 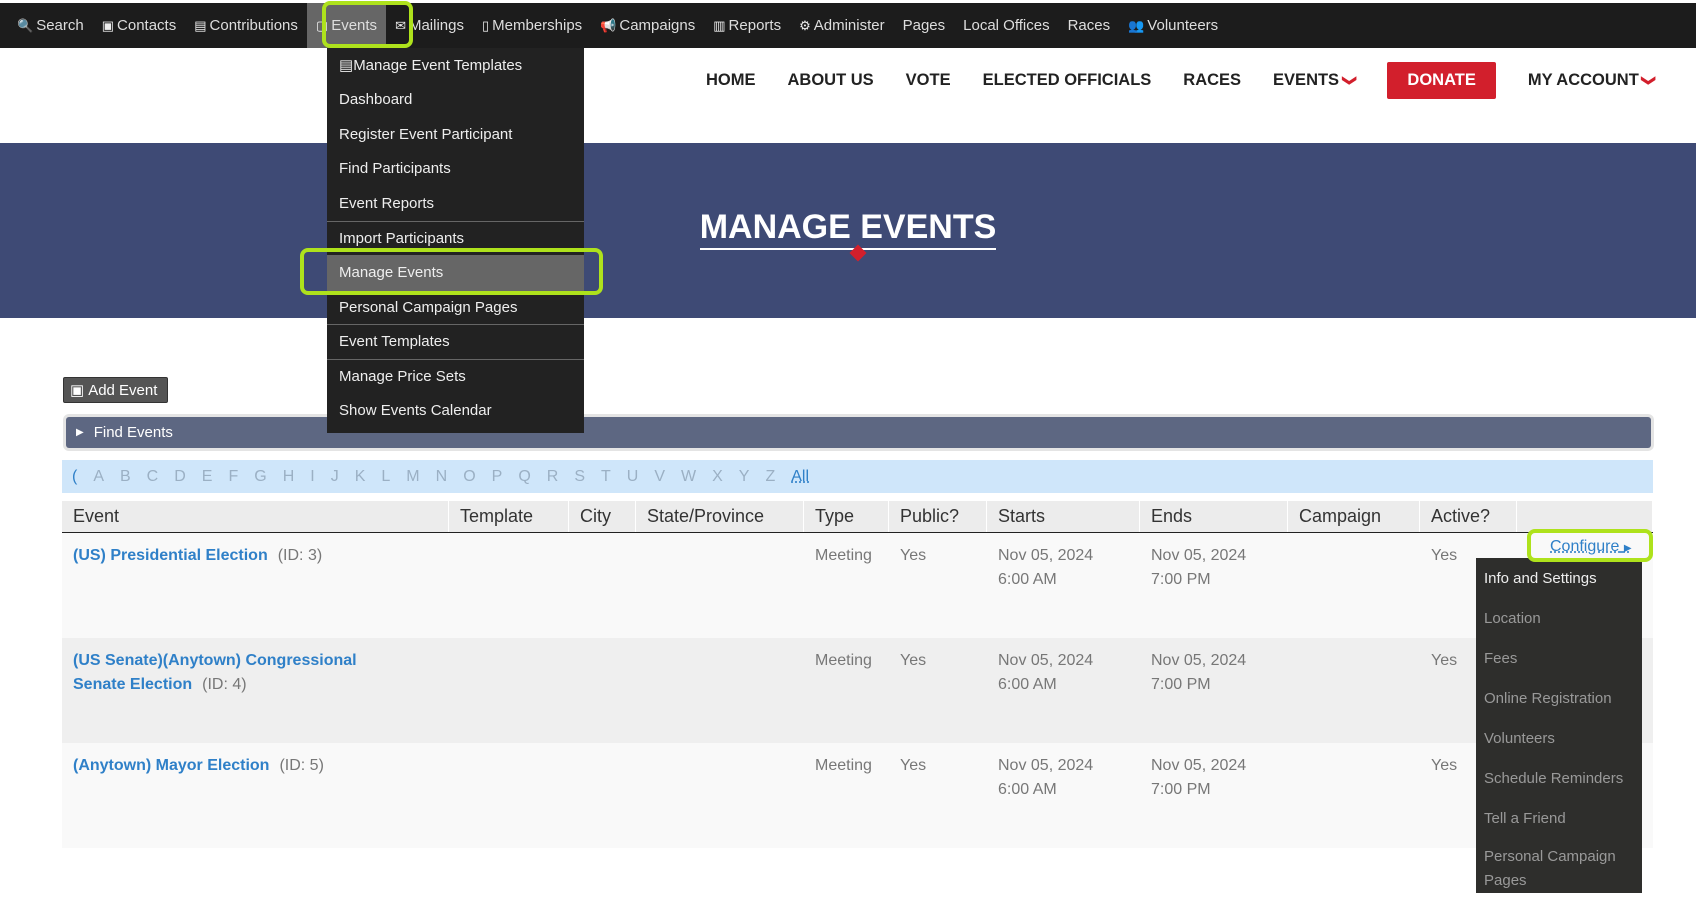 What do you see at coordinates (74, 477) in the screenshot?
I see `alpha-filter-(: (` at bounding box center [74, 477].